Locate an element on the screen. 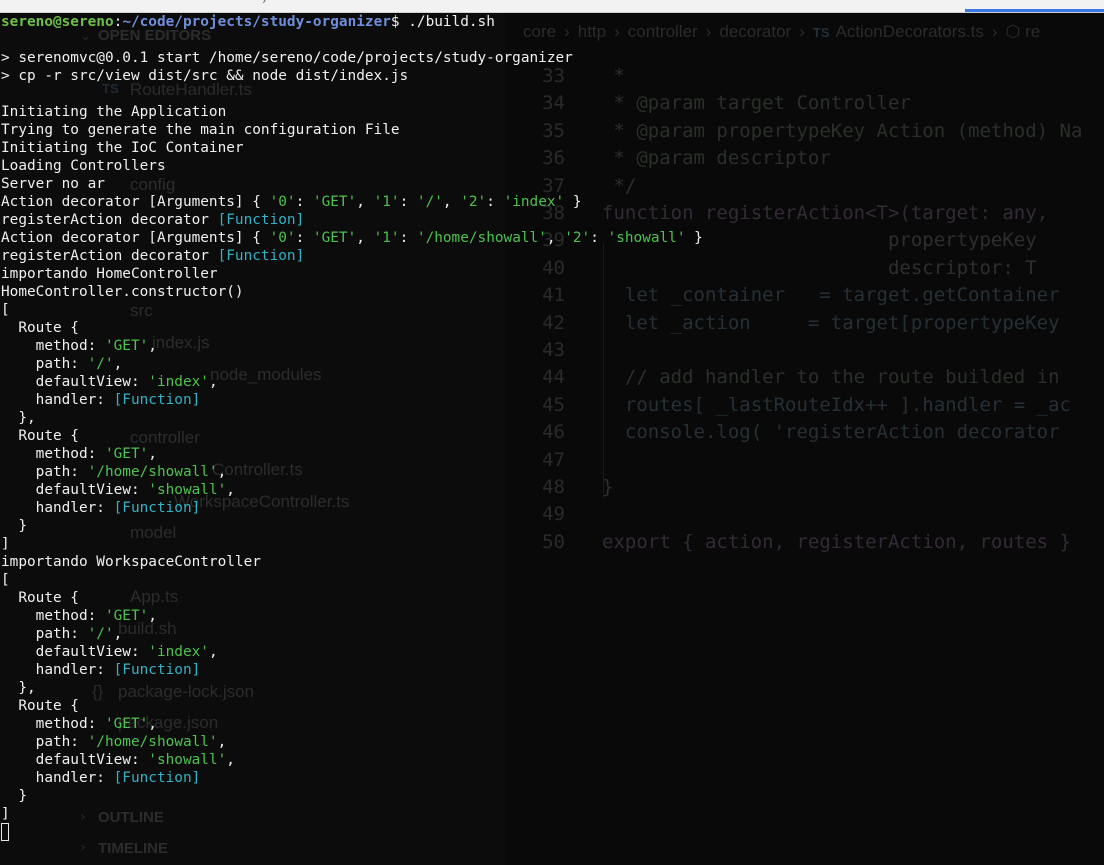 Image resolution: width=1104 pixels, height=865 pixels. terminal-line: Initiating the IoC Container is located at coordinates (122, 148).